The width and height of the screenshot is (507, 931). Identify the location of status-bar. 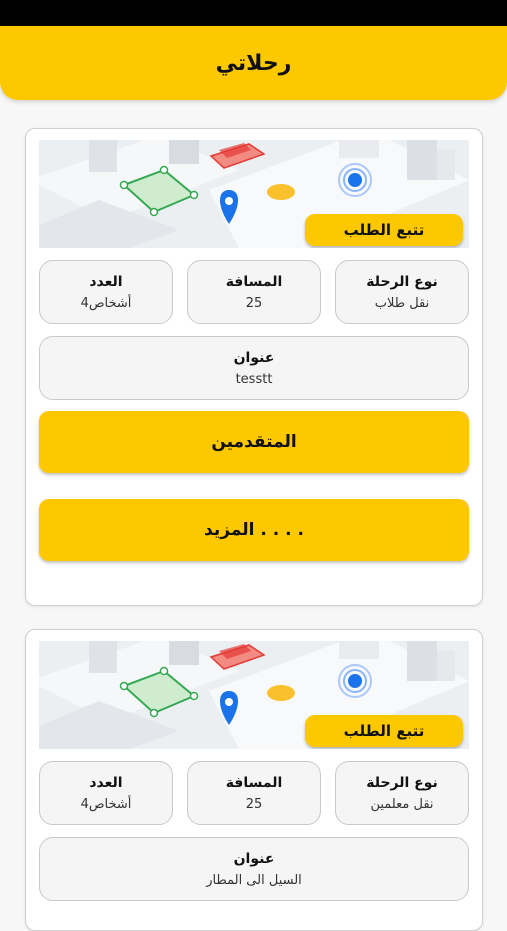
(253, 13).